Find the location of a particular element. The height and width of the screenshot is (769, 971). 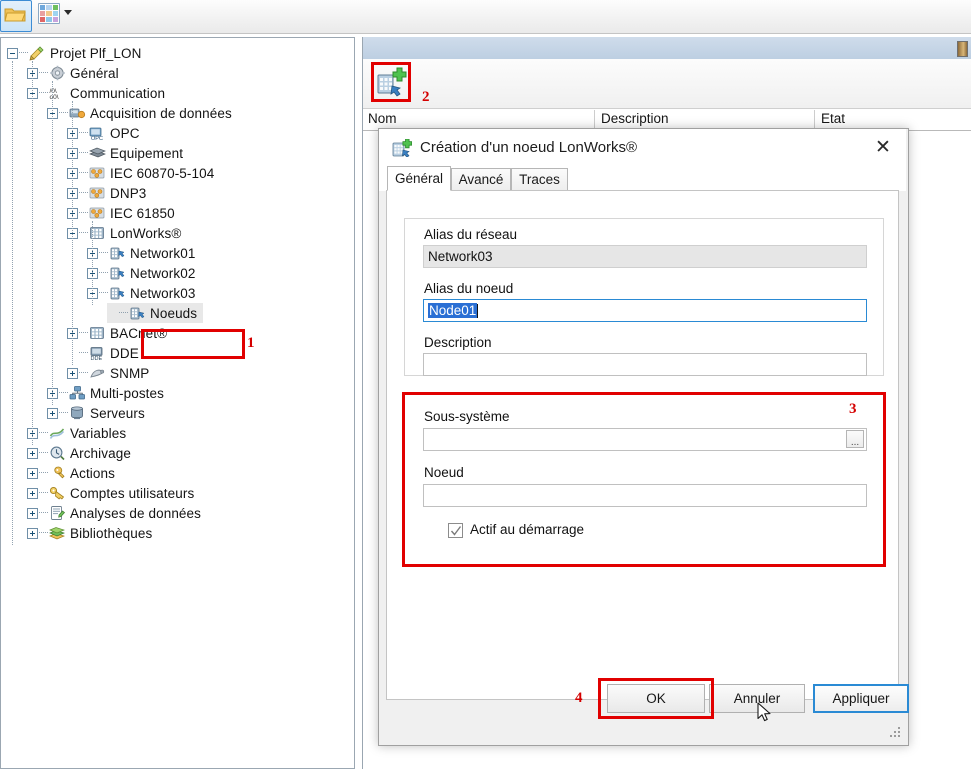

column-header-etat: Etat is located at coordinates (833, 118).